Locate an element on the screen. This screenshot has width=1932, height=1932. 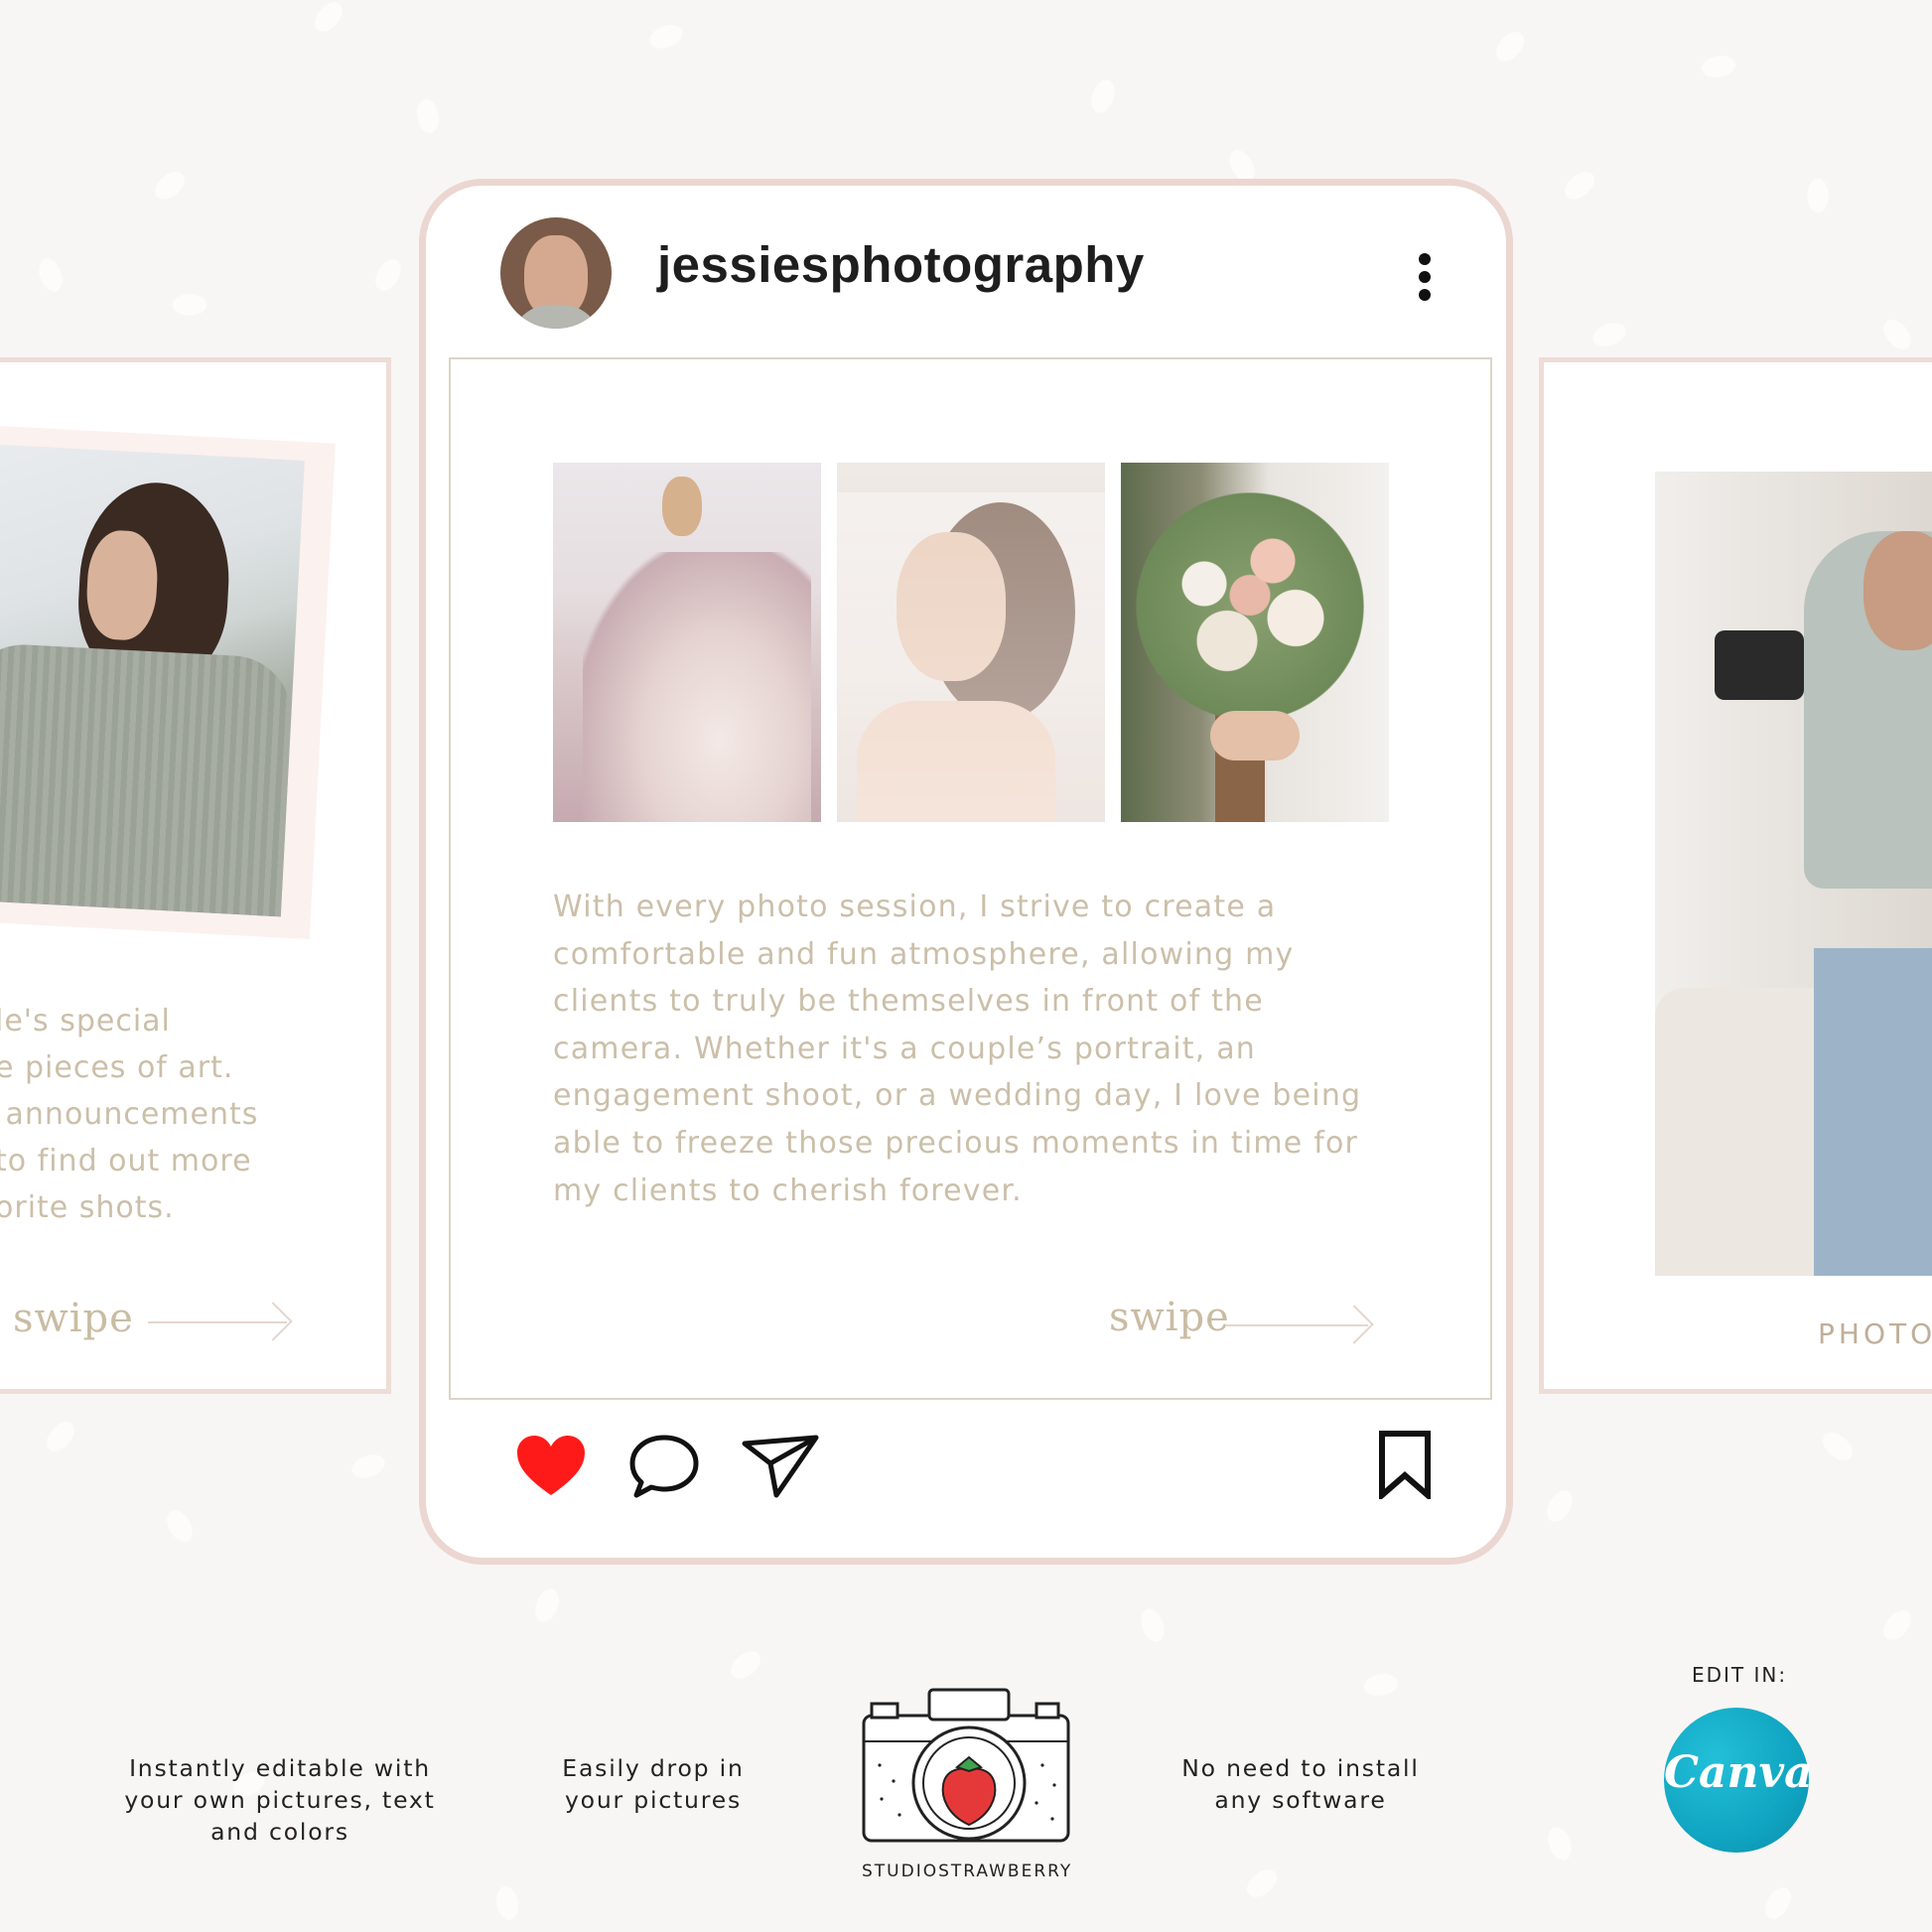
edit-in-label: EDIT IN: is located at coordinates (1740, 1675).